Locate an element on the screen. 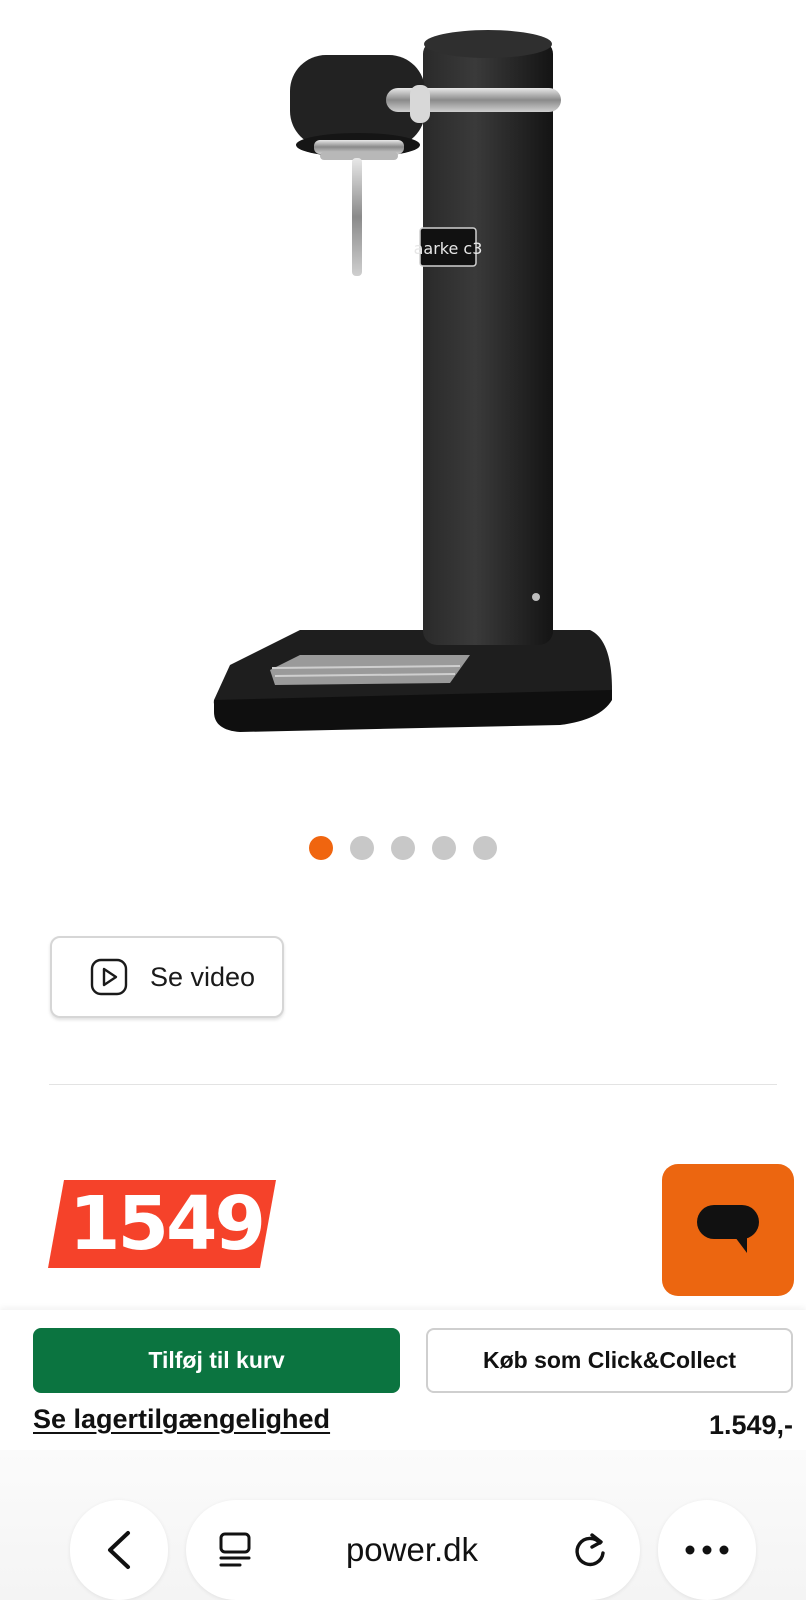 The height and width of the screenshot is (1600, 806). see-video-button: Se video is located at coordinates (167, 977).